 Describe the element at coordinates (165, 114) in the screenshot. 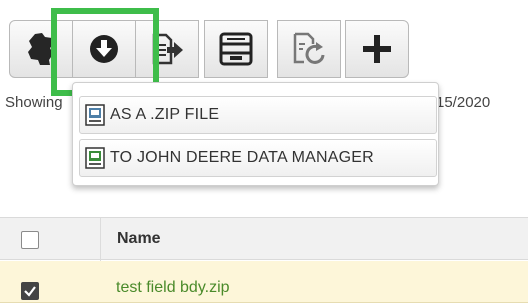

I see `menu-item-label: AS A .ZIP FILE` at that location.